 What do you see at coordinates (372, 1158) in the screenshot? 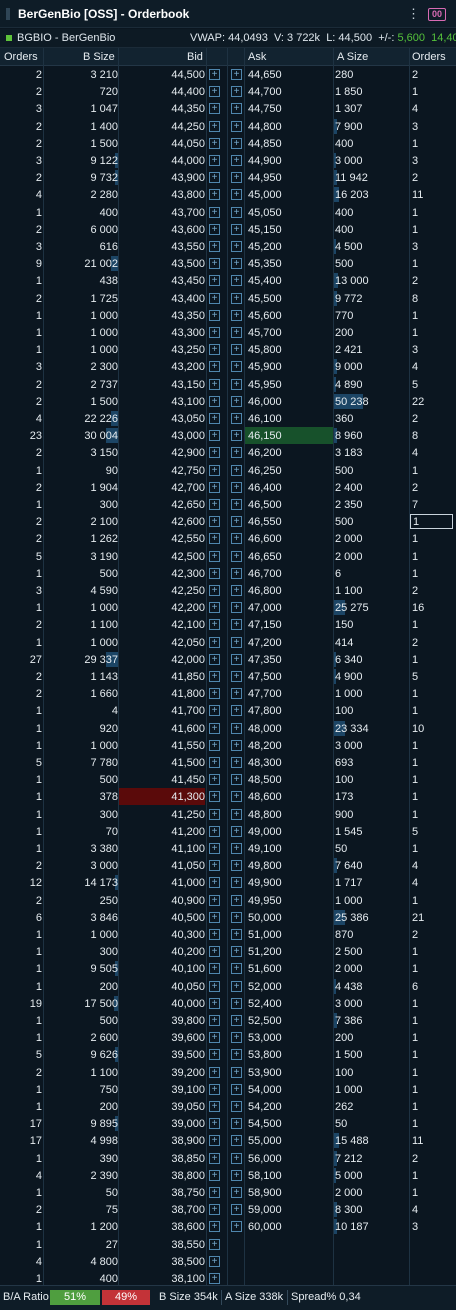
I see `ask-size-cell: 7 212` at bounding box center [372, 1158].